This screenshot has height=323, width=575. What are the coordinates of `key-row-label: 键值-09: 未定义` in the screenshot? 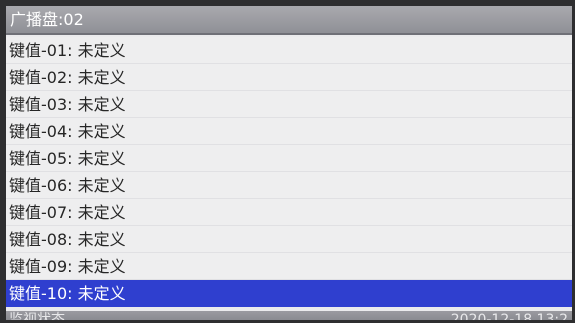 It's located at (67, 266).